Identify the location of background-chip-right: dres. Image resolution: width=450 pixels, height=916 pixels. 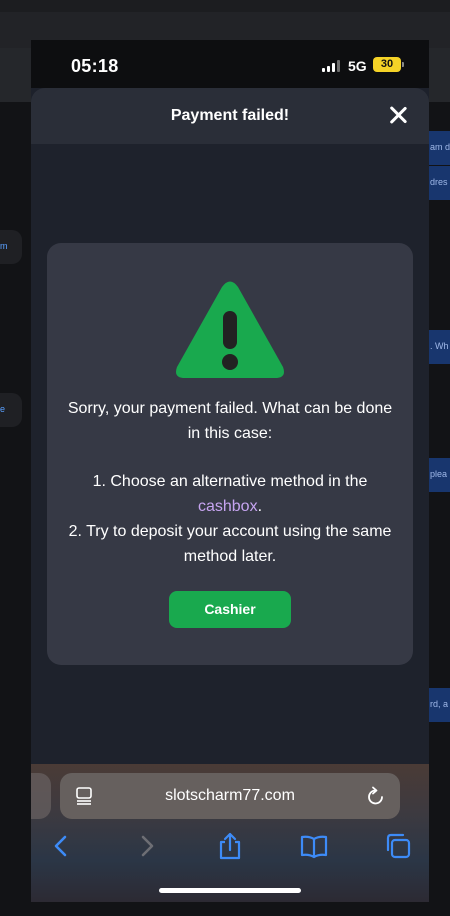
(439, 183).